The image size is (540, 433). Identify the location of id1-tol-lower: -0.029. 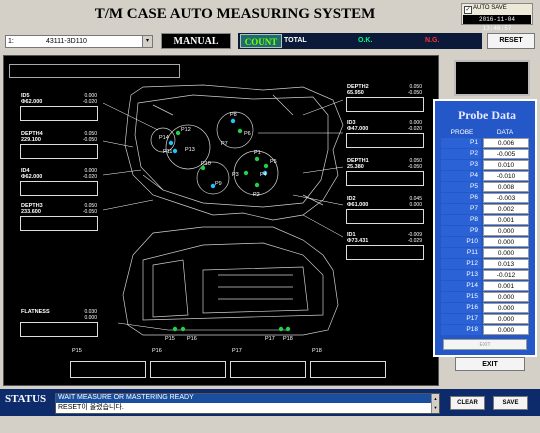
(414, 241).